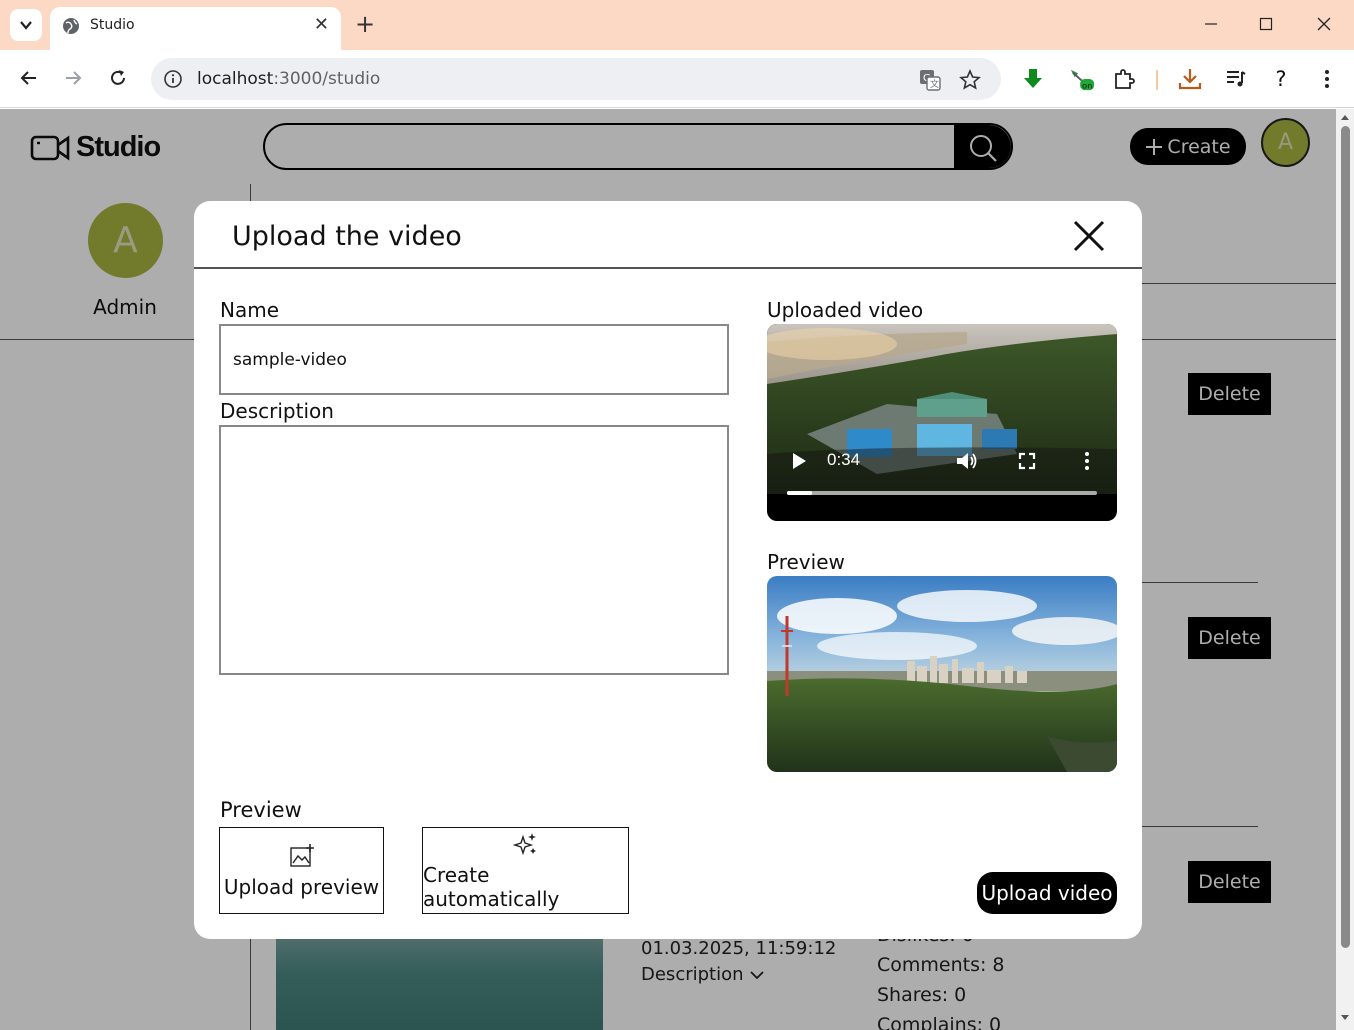 The height and width of the screenshot is (1030, 1354). Describe the element at coordinates (1027, 461) in the screenshot. I see `fullscreen-icon` at that location.